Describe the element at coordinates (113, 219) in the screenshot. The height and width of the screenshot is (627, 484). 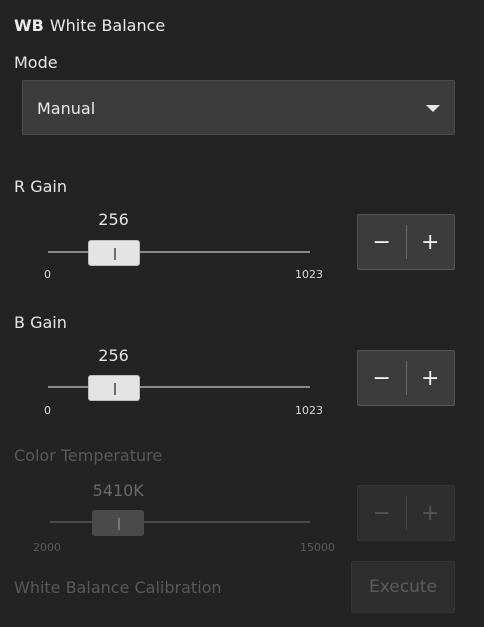
I see `r-gain-value: 256` at that location.